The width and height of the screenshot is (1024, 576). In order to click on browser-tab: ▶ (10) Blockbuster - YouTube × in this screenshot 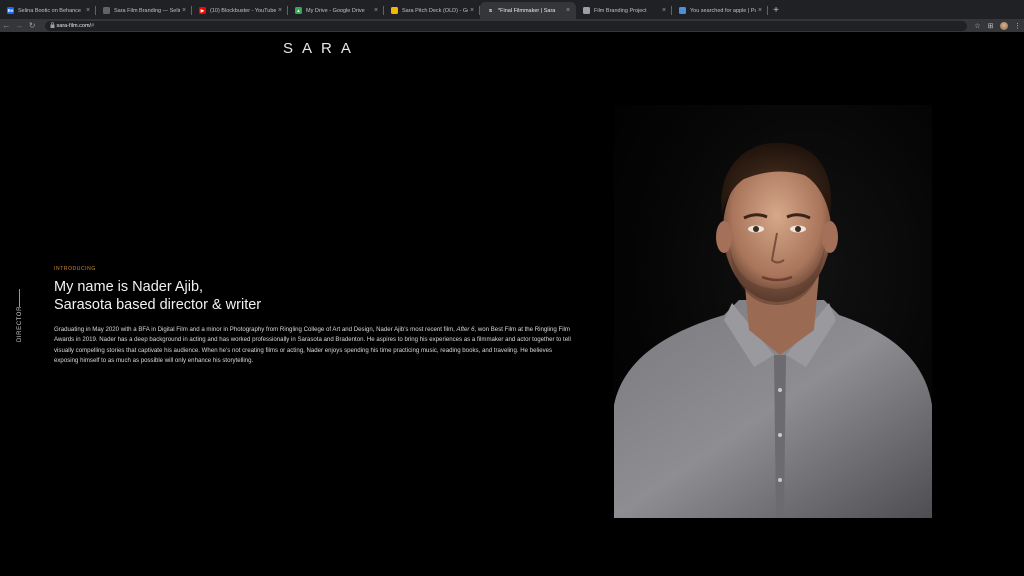, I will do `click(240, 10)`.